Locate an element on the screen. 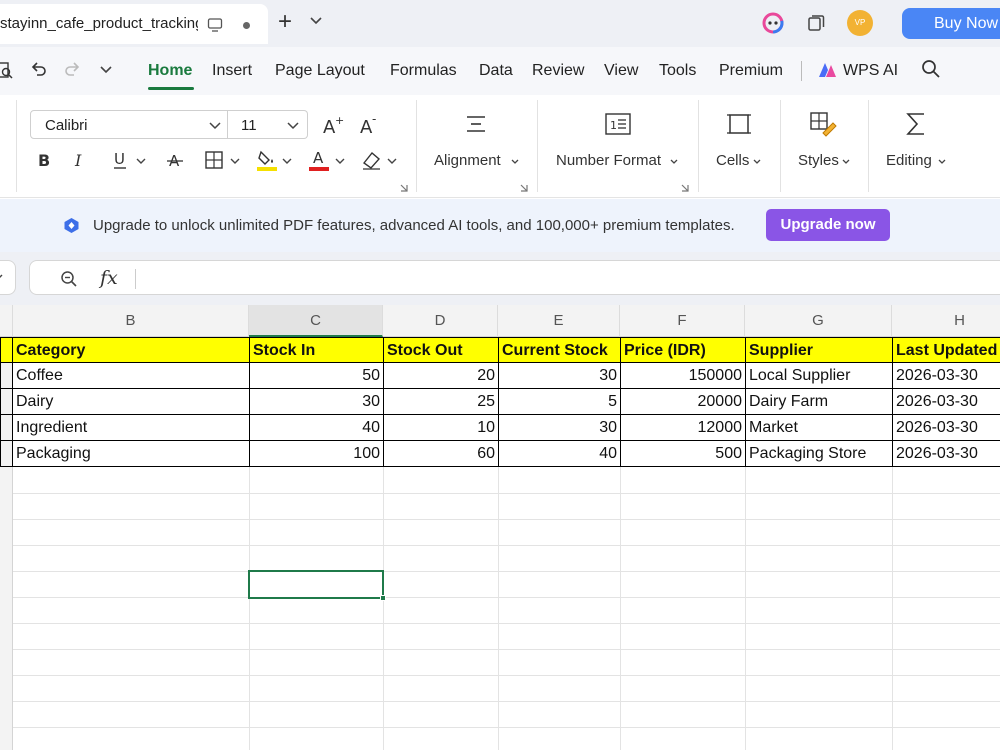 Image resolution: width=1000 pixels, height=750 pixels. table-cell: 20000 is located at coordinates (683, 402).